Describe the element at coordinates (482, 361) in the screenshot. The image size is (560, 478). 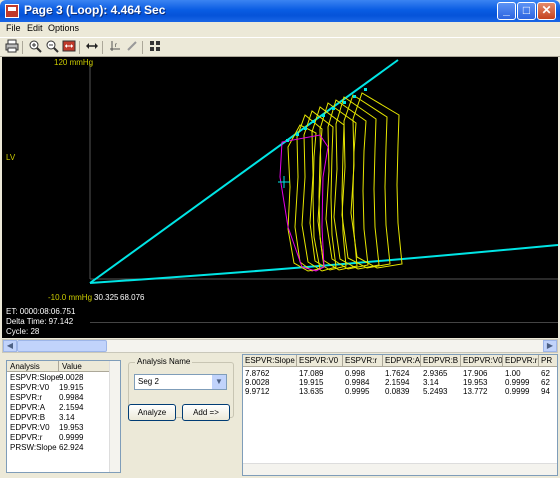
I see `results-column-header: EDPVR:V0` at that location.